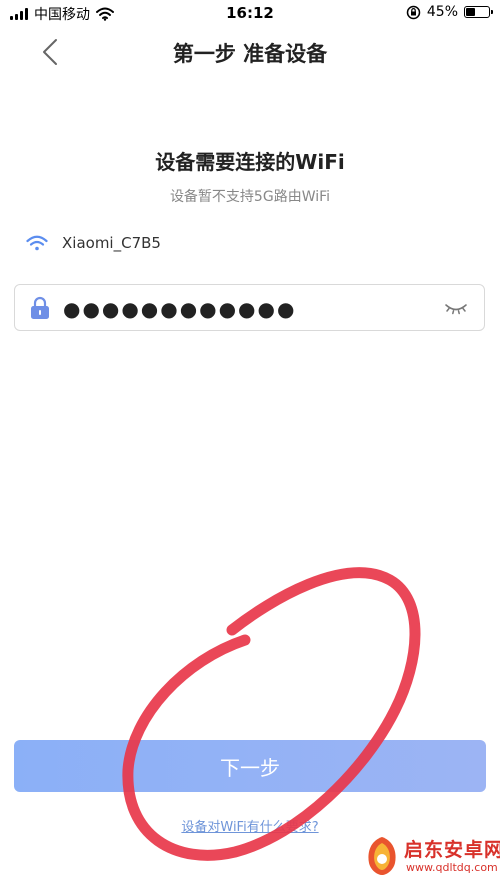 This screenshot has width=500, height=889. I want to click on battery-icon, so click(478, 12).